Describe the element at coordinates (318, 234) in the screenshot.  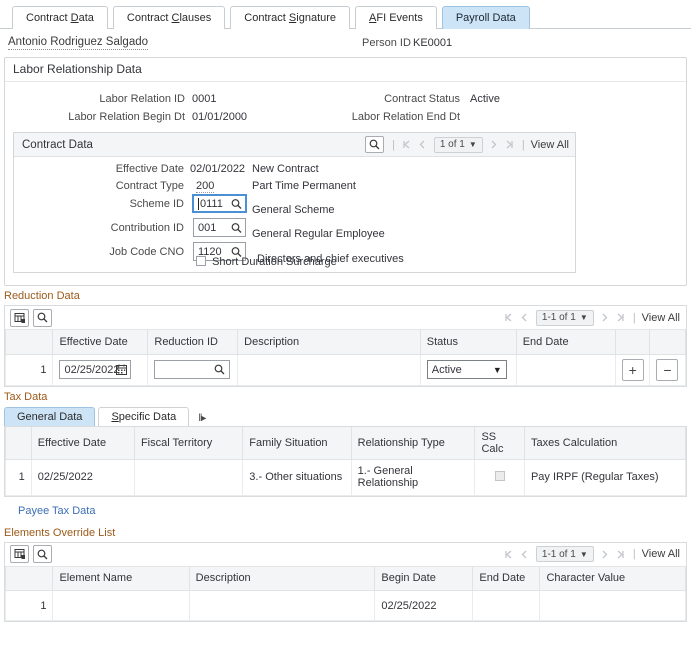
I see `contribution-id-description: General Regular Employee` at that location.